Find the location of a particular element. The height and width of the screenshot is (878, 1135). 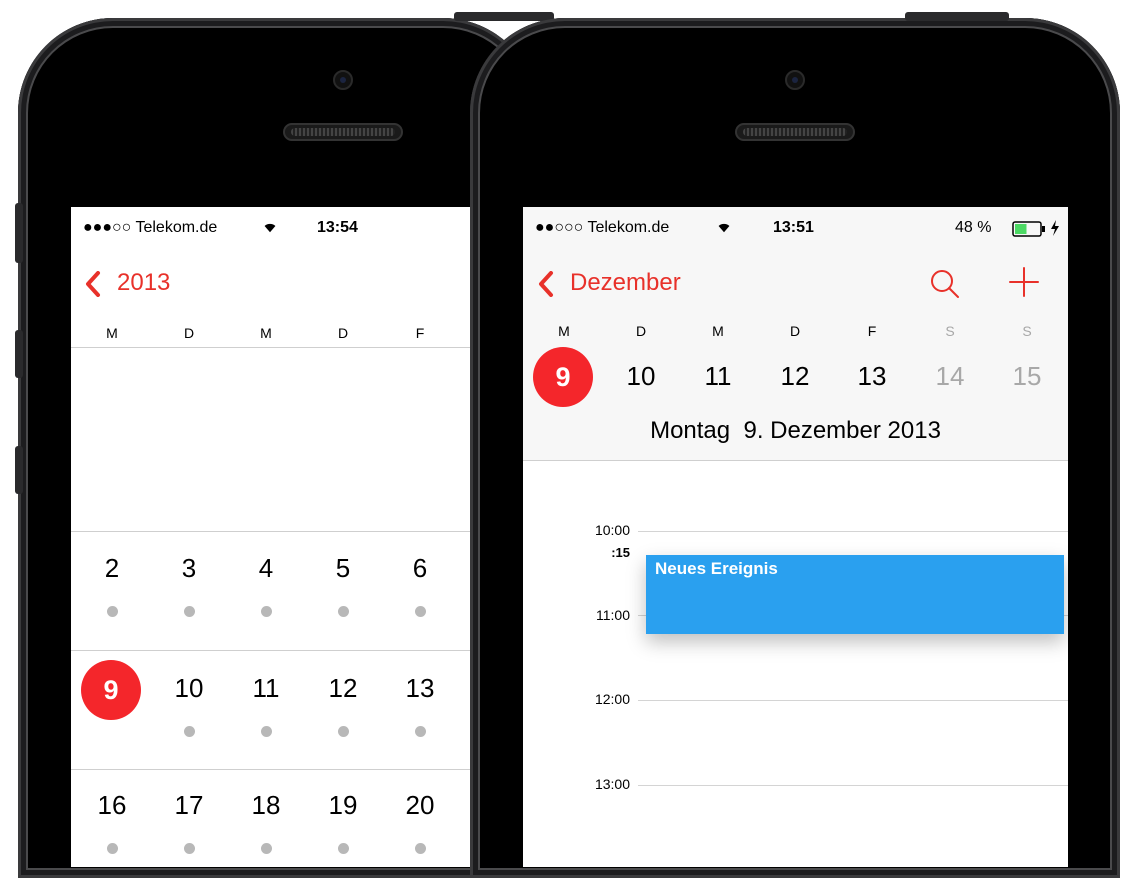

left-front-camera is located at coordinates (343, 80).